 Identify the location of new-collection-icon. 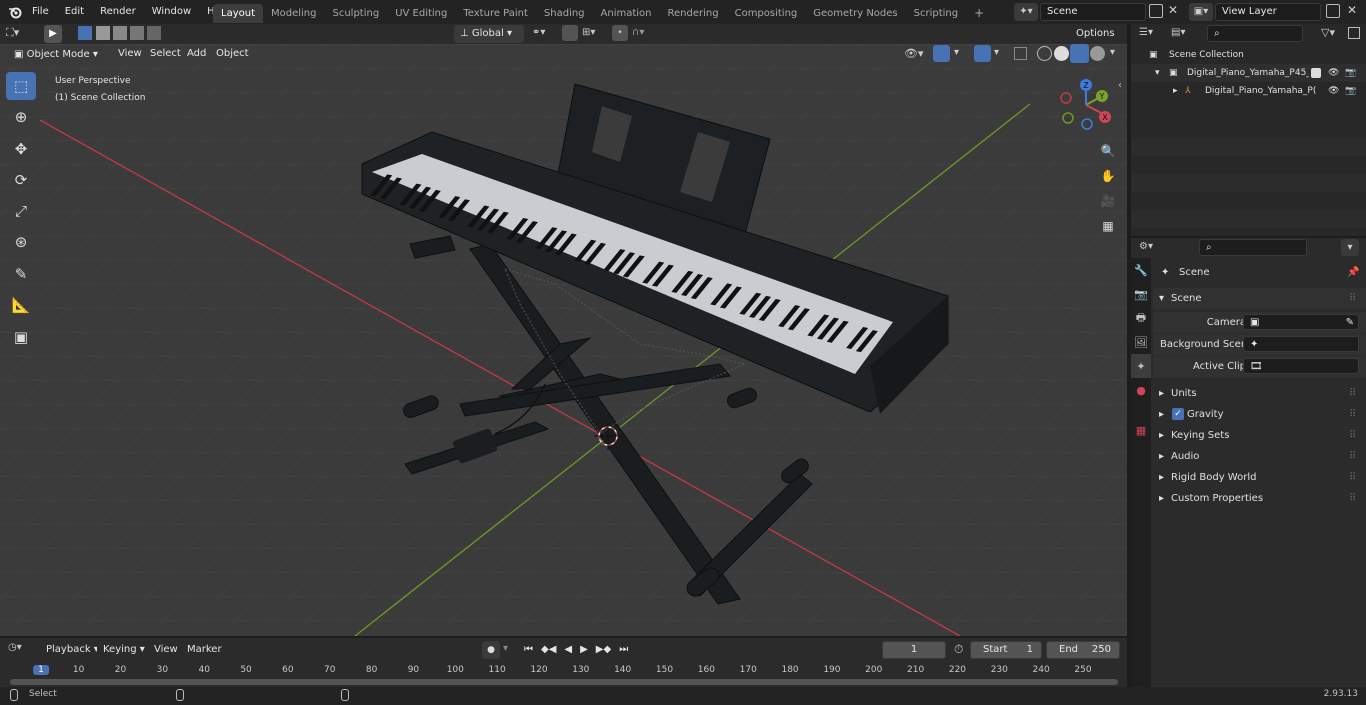
(1354, 33).